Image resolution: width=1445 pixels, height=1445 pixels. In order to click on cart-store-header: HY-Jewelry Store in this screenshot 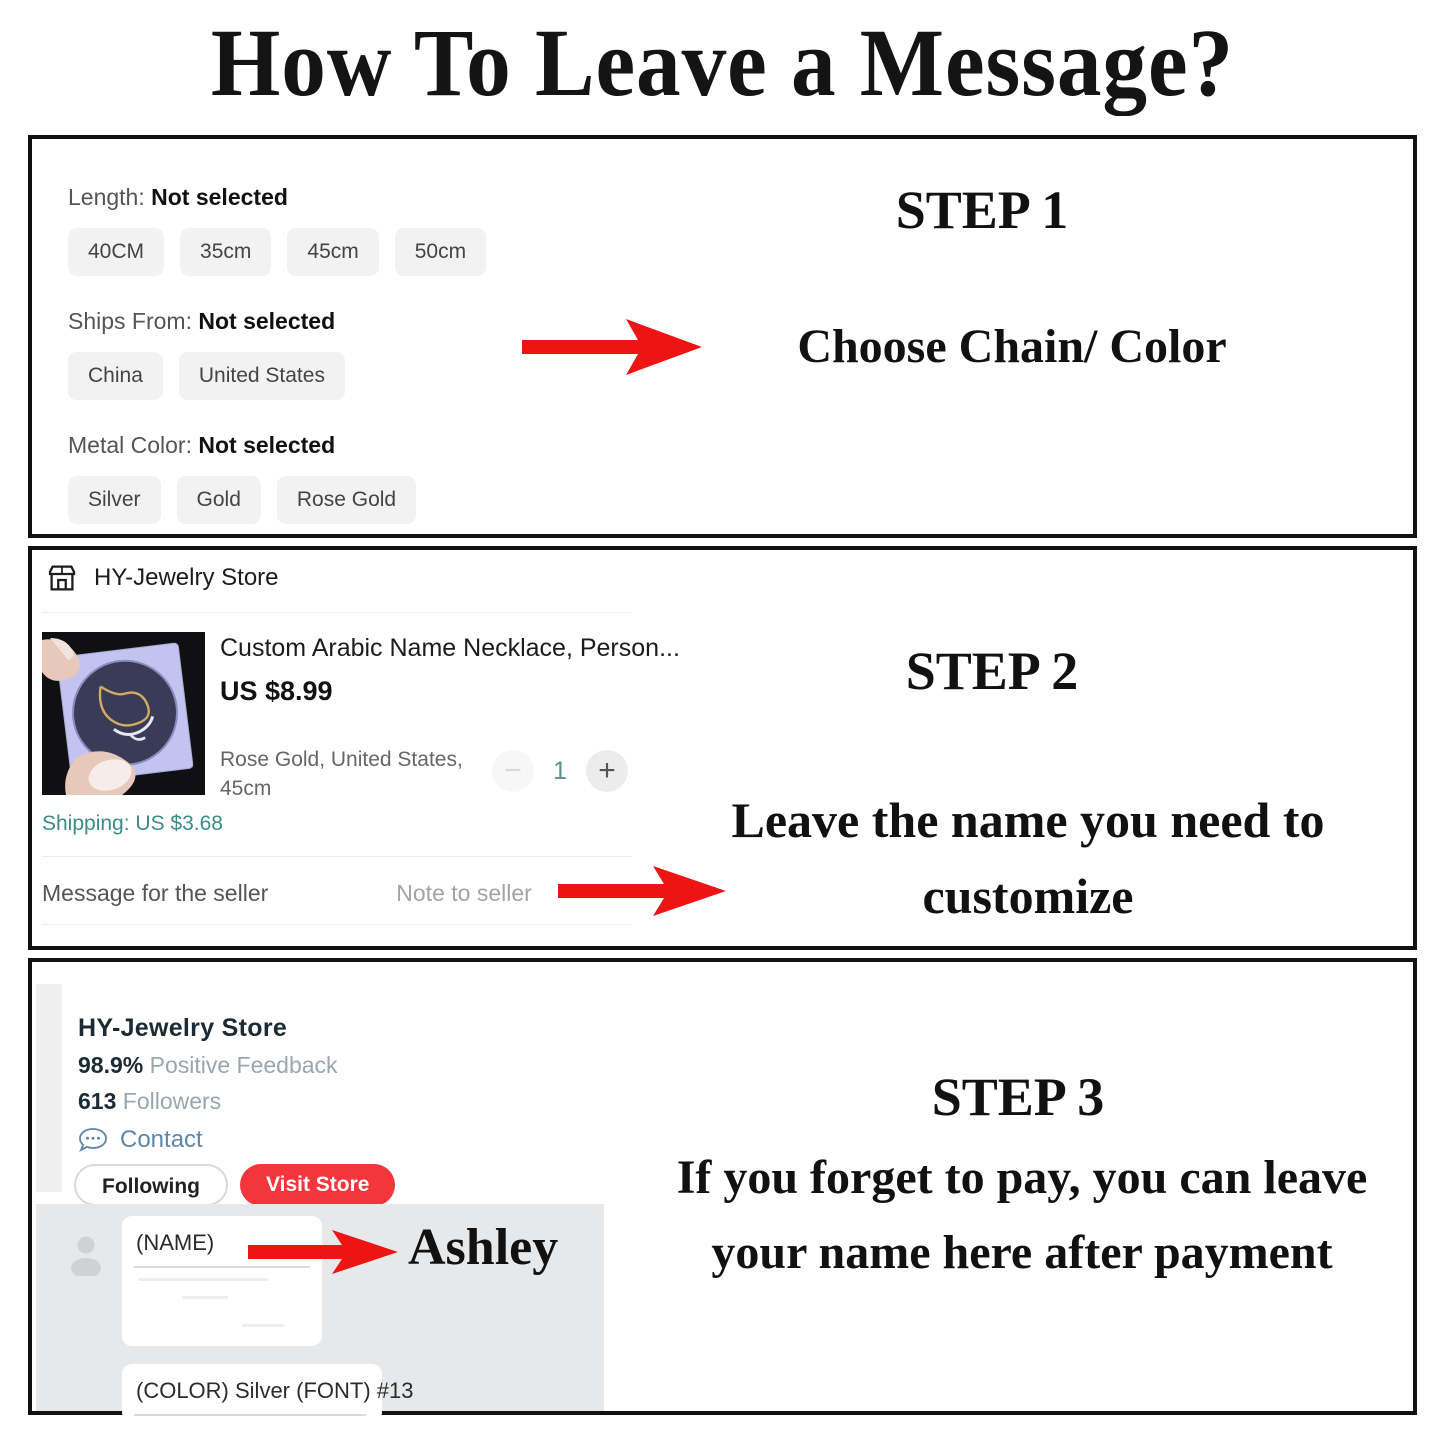, I will do `click(162, 578)`.